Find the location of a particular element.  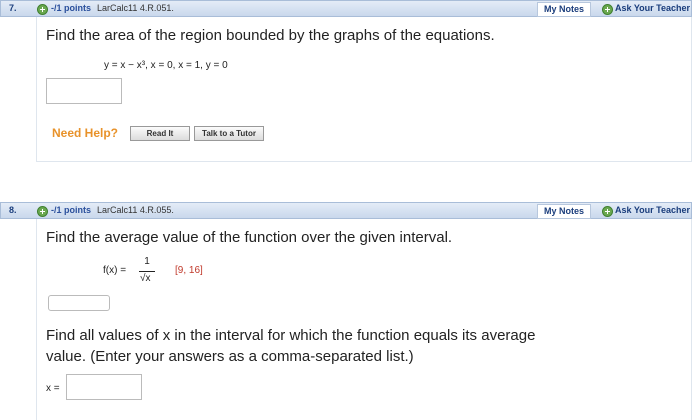

read-it-button: Read It is located at coordinates (160, 133).